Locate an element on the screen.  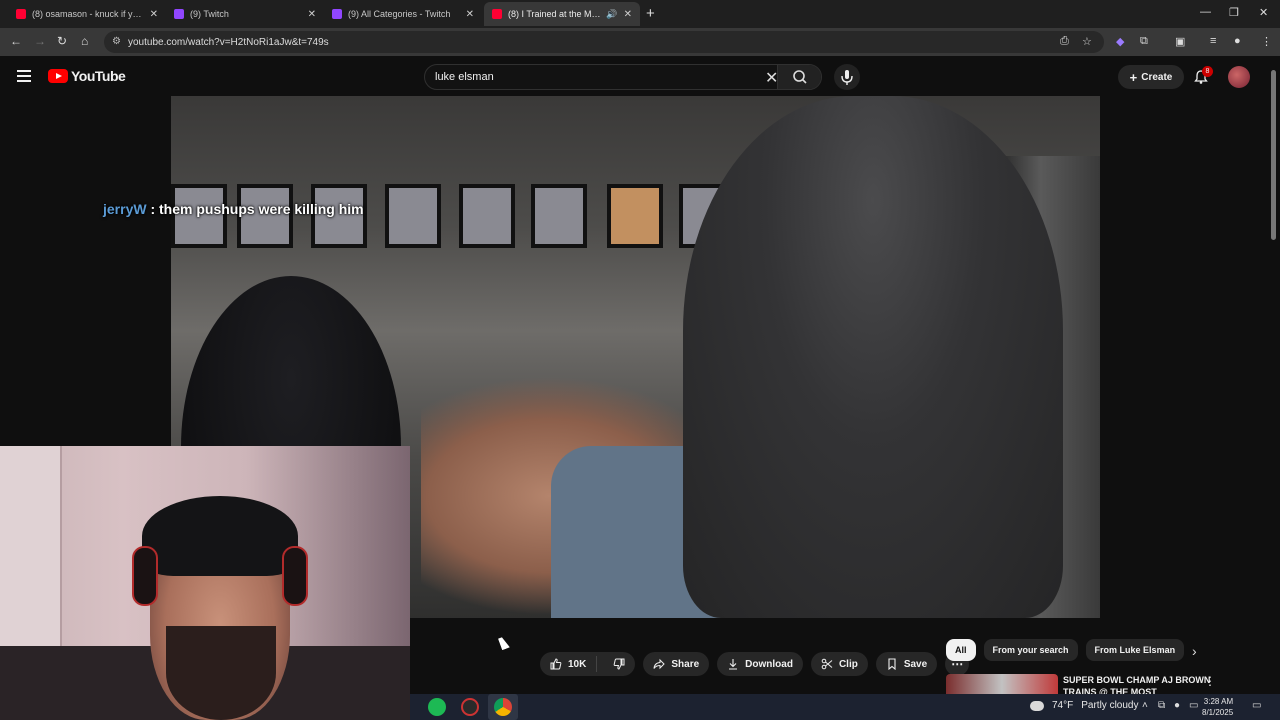
chip-from-your-search: From your search is located at coordinates (1030, 650).